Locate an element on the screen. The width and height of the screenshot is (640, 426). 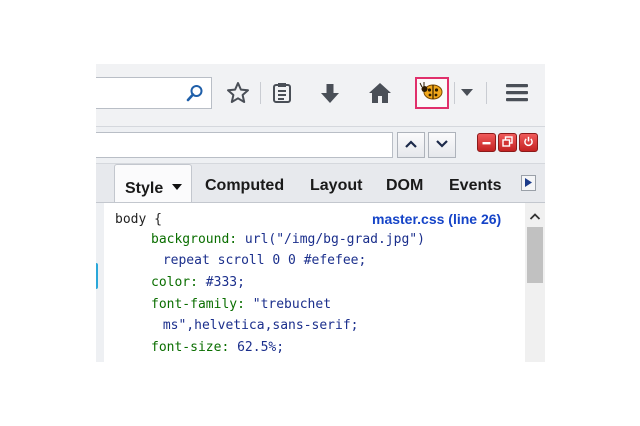
tab-events: Events is located at coordinates (475, 183).